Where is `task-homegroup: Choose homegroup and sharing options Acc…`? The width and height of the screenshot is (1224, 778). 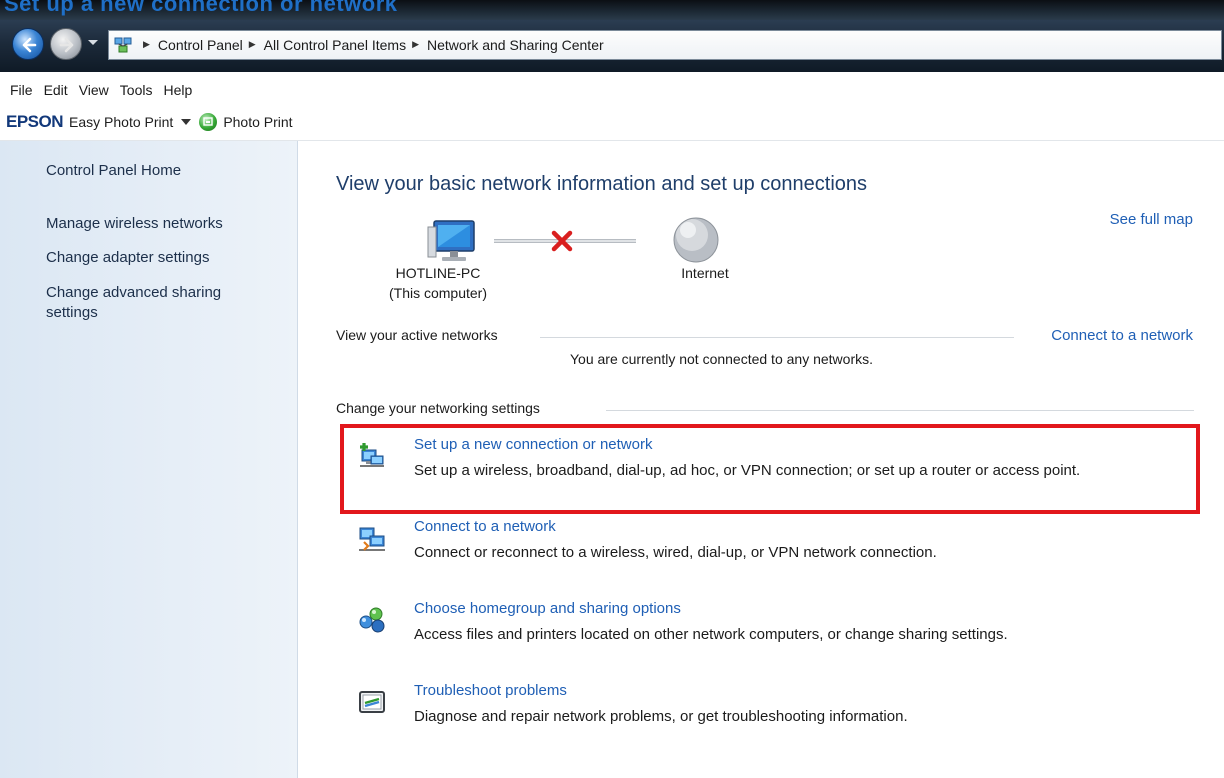
task-homegroup: Choose homegroup and sharing options Acc… is located at coordinates (786, 626).